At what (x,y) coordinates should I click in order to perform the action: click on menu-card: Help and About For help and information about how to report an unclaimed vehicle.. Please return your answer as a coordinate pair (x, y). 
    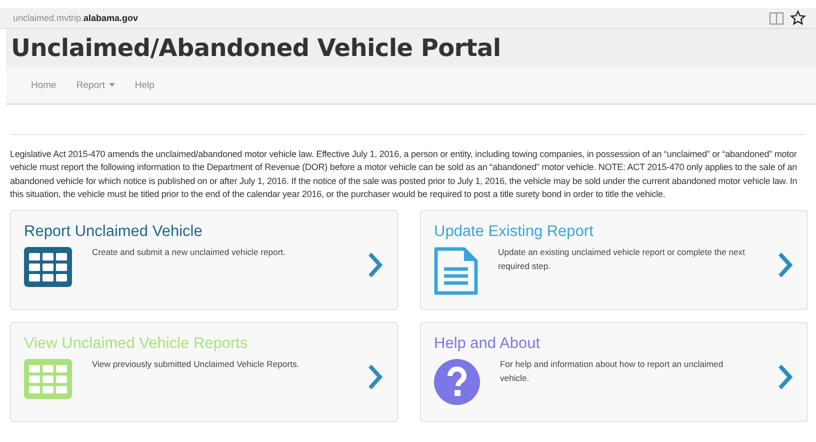
    Looking at the image, I should click on (614, 372).